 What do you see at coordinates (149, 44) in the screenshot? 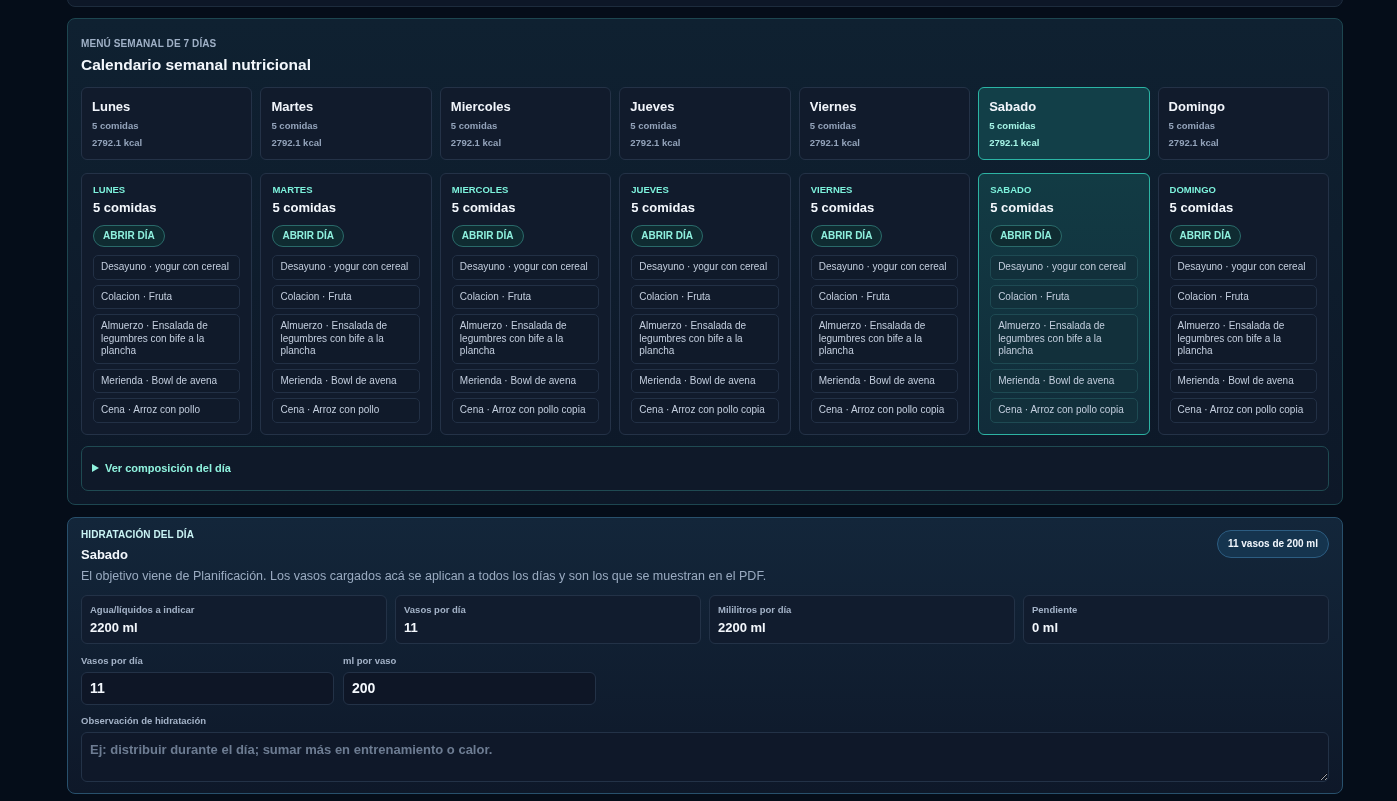
I see `section-eyebrow: MENÚ SEMANAL DE 7 DÍAS` at bounding box center [149, 44].